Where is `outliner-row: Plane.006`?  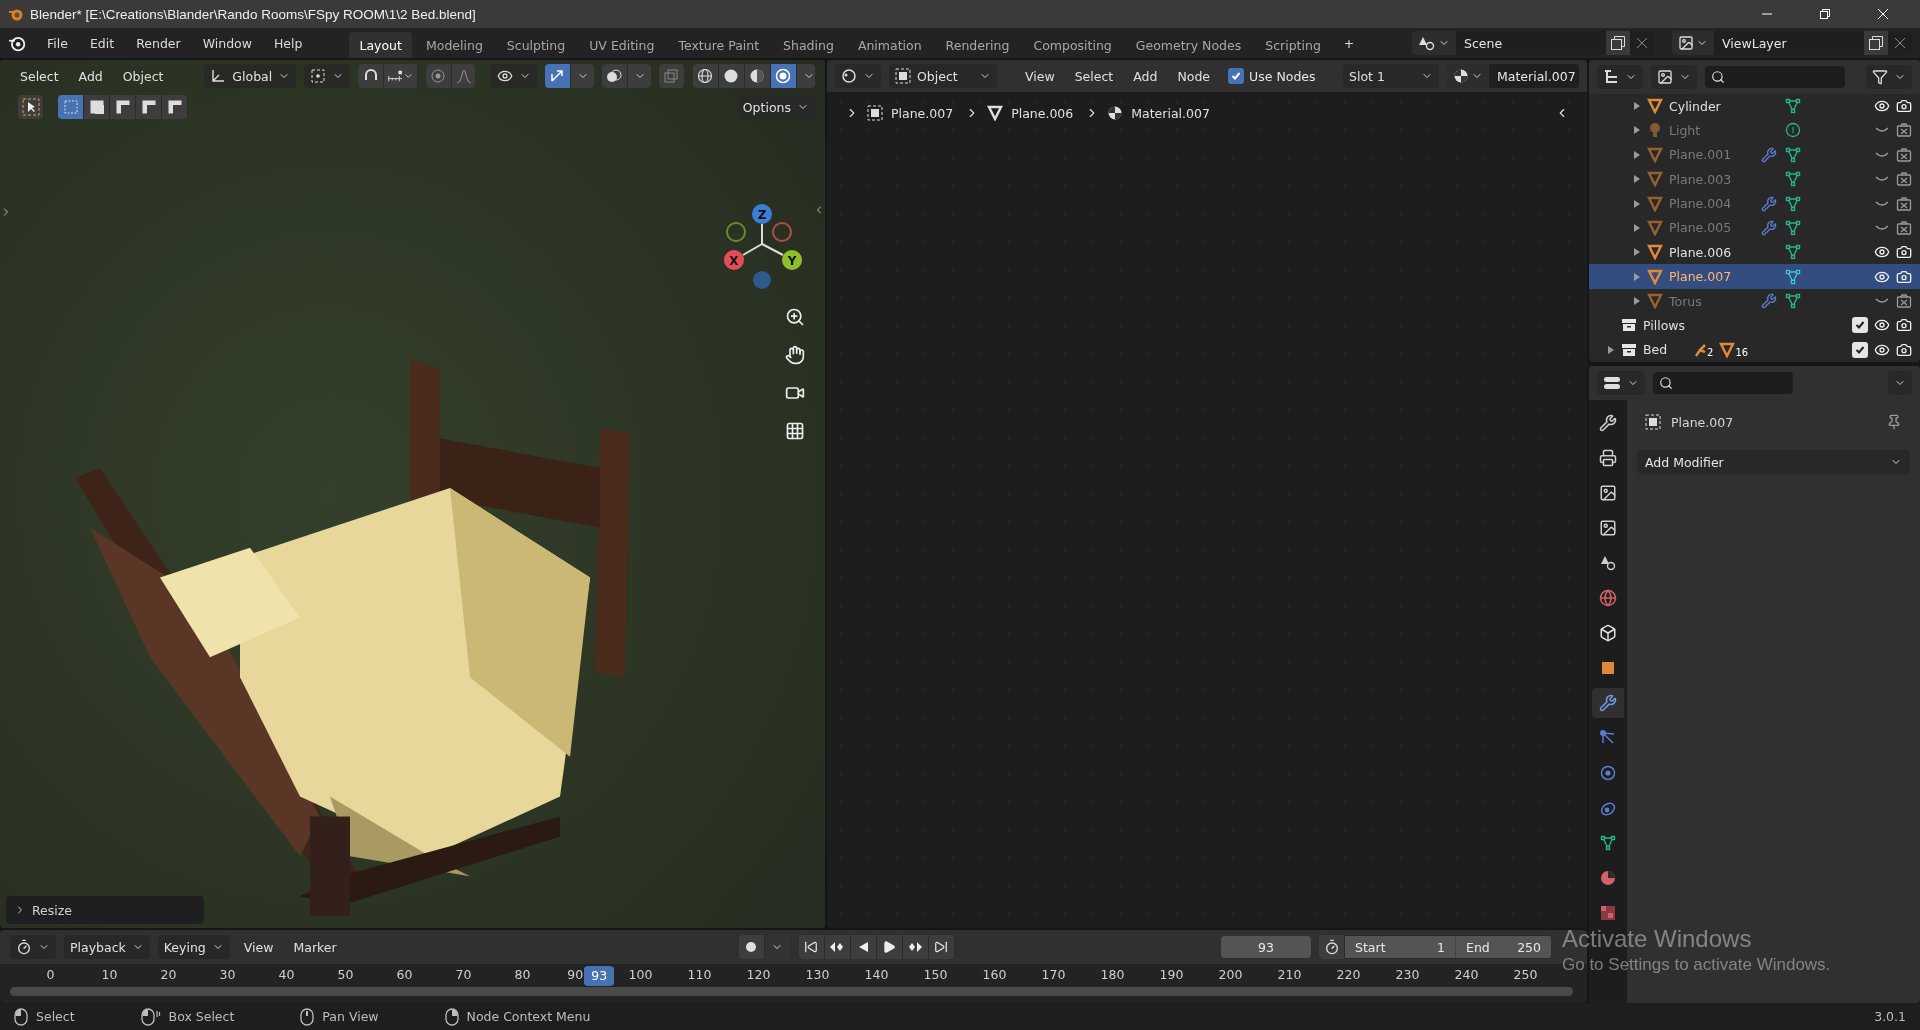 outliner-row: Plane.006 is located at coordinates (1754, 252).